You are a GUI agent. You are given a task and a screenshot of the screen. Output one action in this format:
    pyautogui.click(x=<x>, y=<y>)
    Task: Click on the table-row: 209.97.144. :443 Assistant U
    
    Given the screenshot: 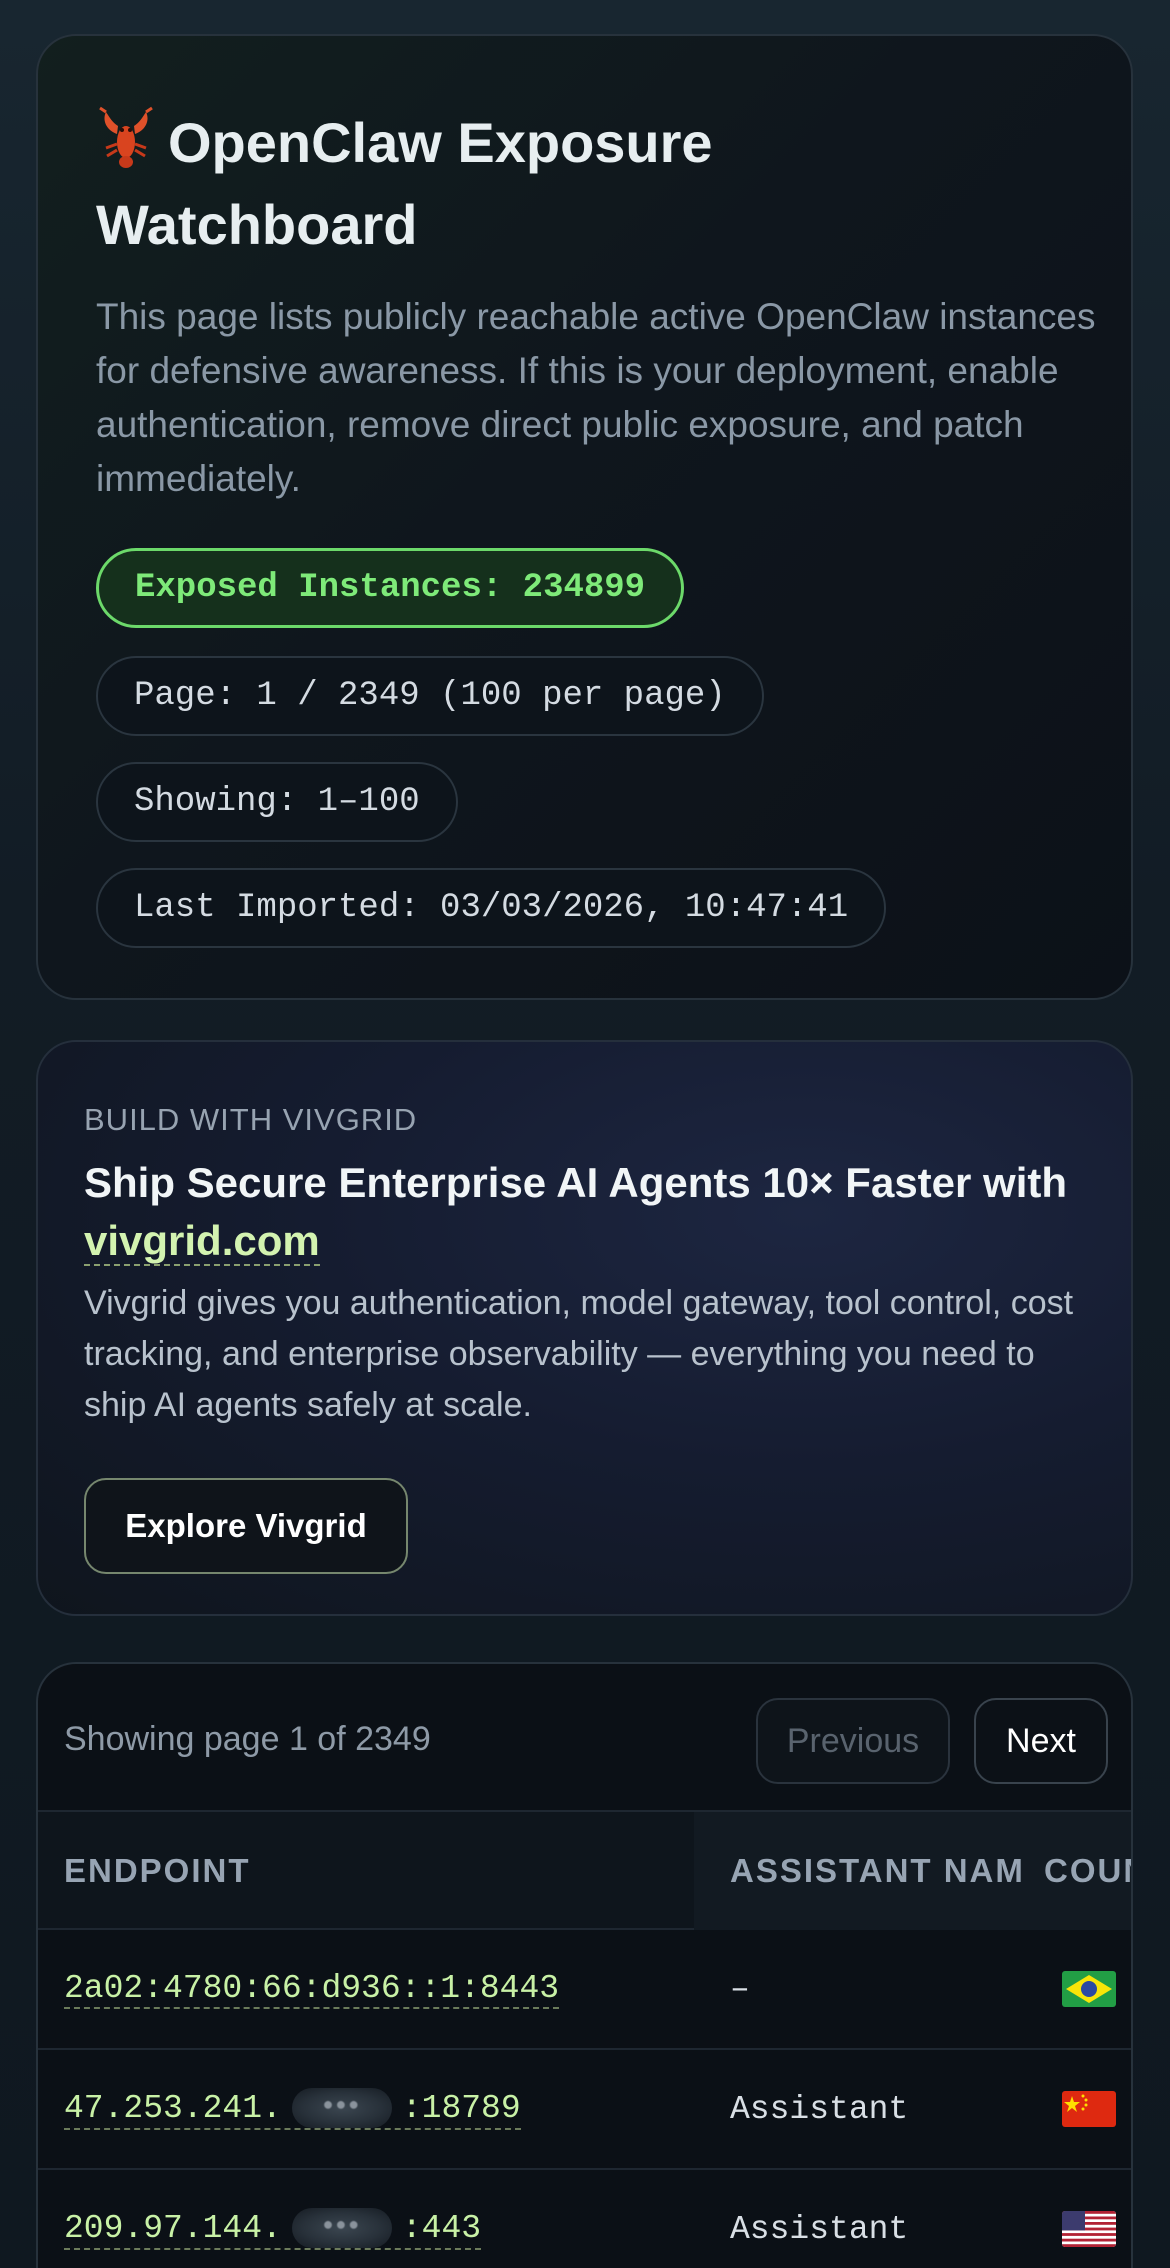 What is the action you would take?
    pyautogui.click(x=584, y=2219)
    